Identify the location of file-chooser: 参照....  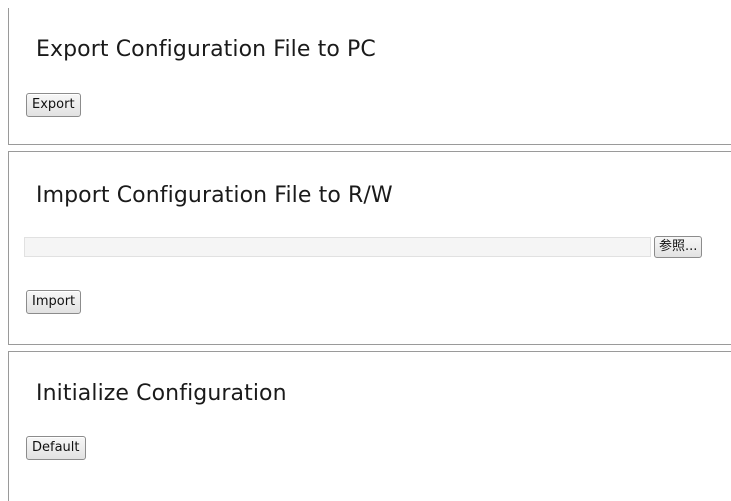
(376, 248).